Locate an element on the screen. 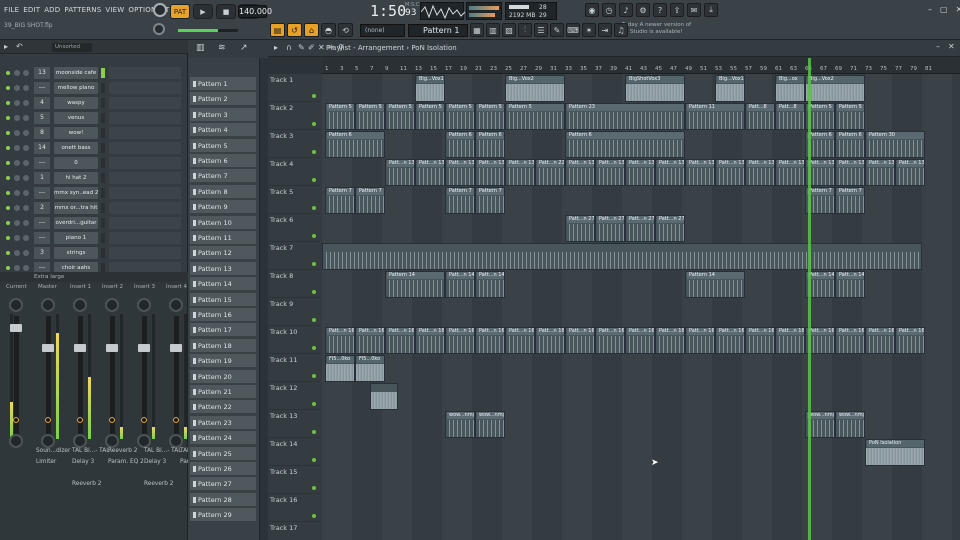 The image size is (960, 540). playlist-clip: Pattern 30 is located at coordinates (895, 144).